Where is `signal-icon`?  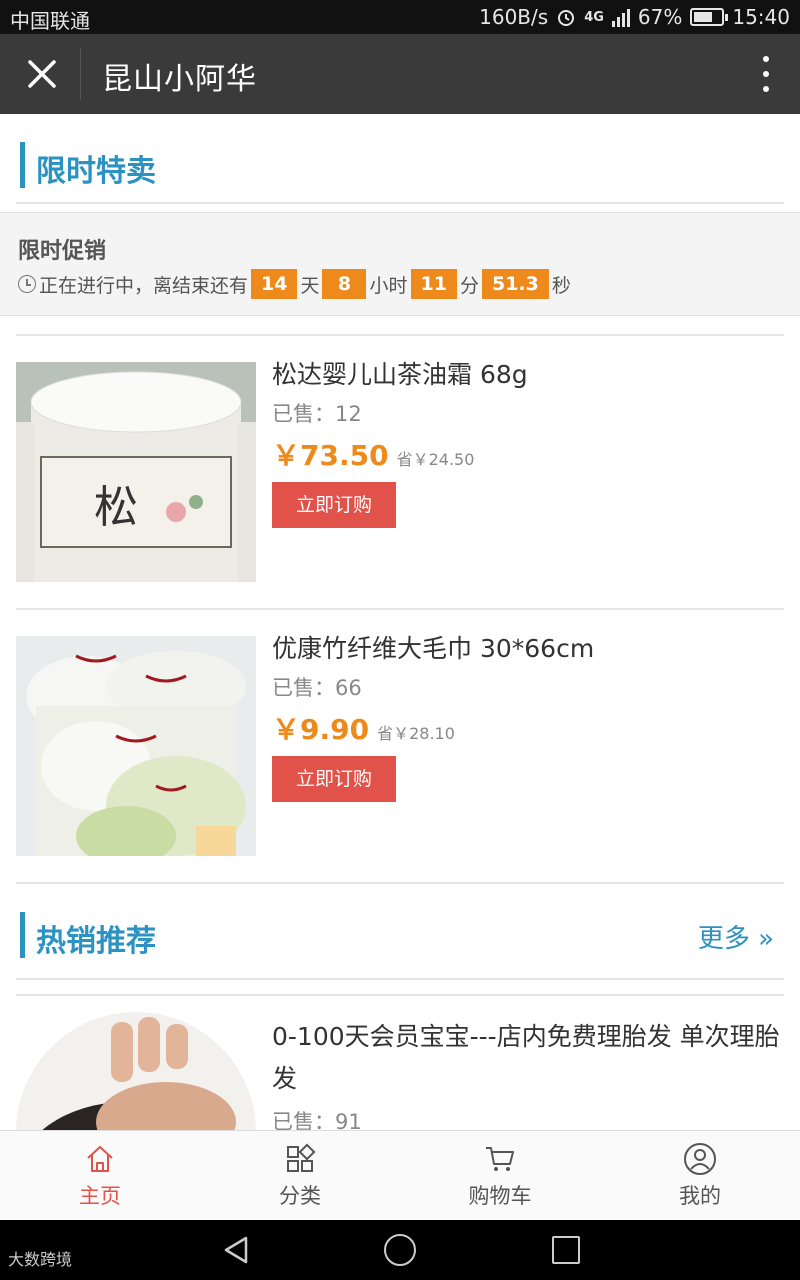 signal-icon is located at coordinates (620, 17).